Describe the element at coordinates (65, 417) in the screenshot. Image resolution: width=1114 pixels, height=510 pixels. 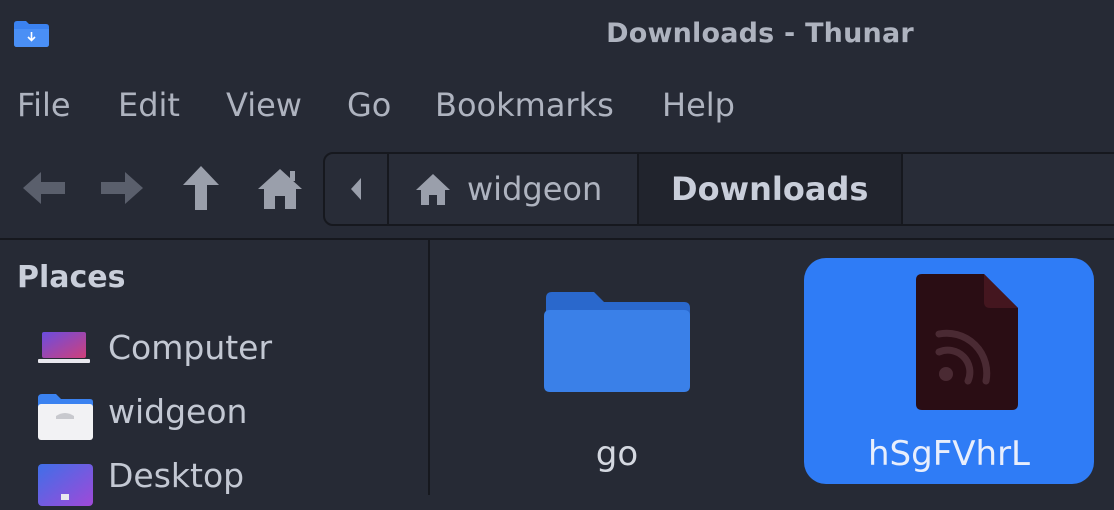
I see `home-folder-icon` at that location.